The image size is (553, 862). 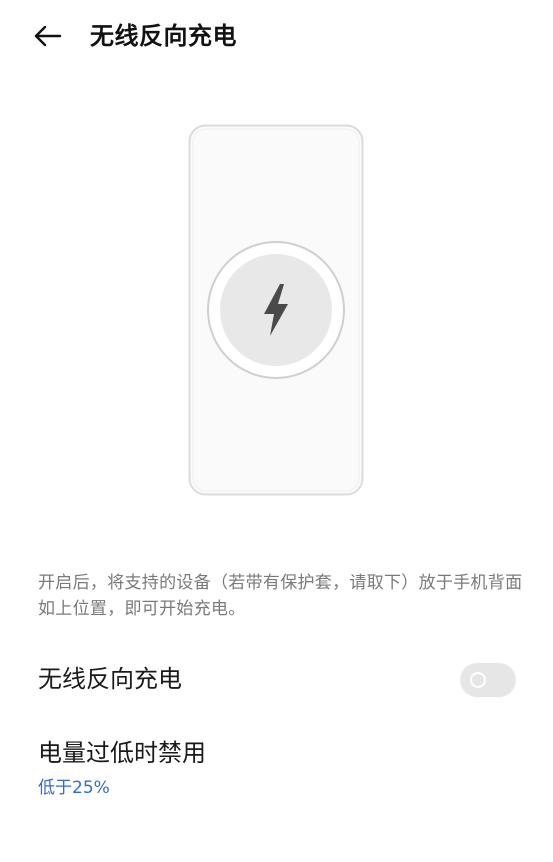 I want to click on reverse-charging-label: 无线反向充电, so click(x=110, y=679).